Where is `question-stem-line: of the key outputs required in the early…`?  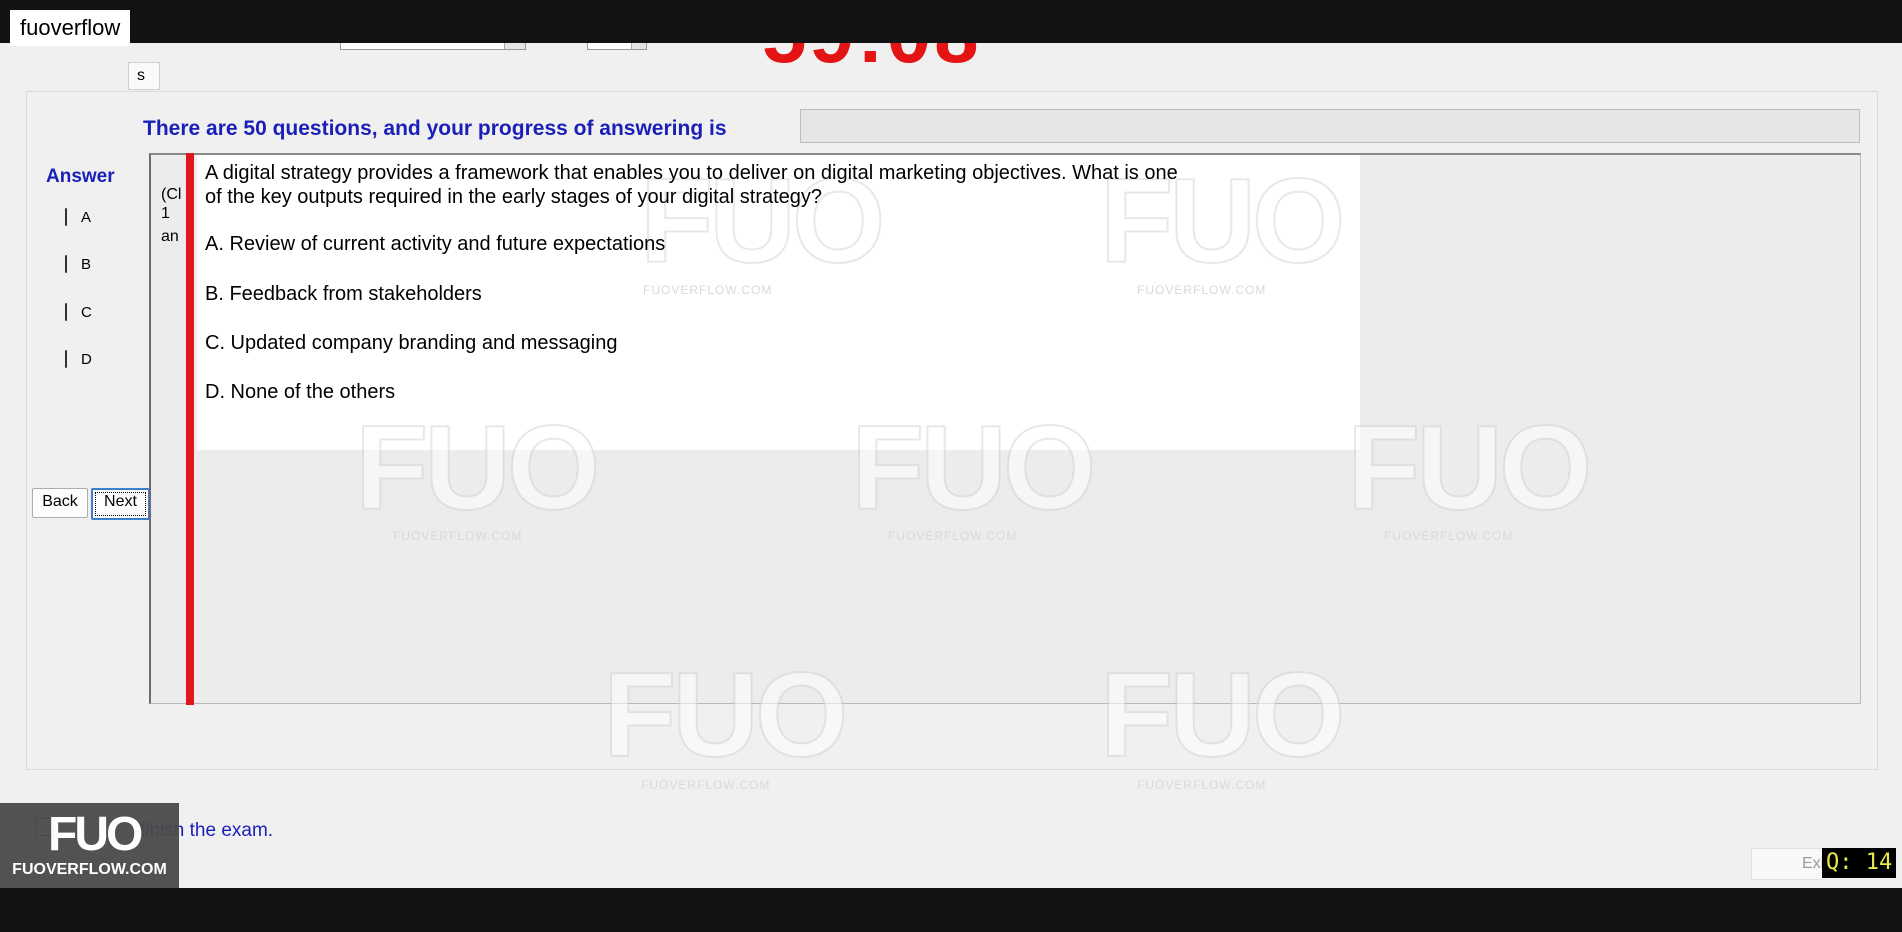 question-stem-line: of the key outputs required in the early… is located at coordinates (514, 197).